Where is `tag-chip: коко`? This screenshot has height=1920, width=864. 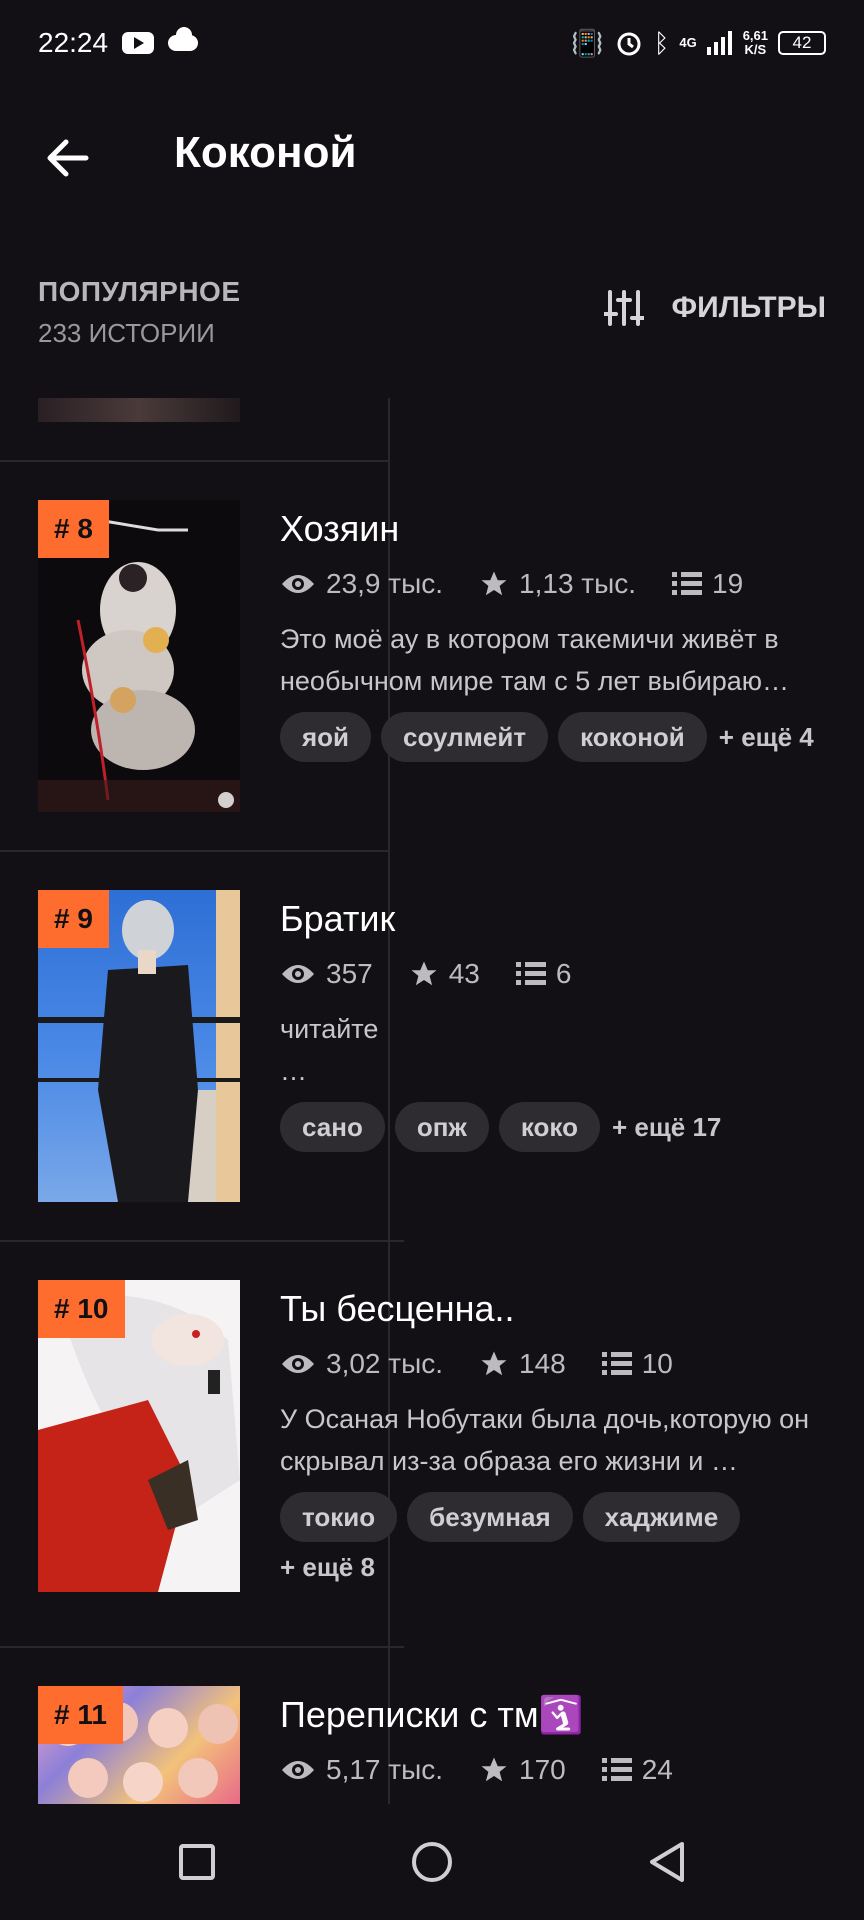 tag-chip: коко is located at coordinates (549, 1127).